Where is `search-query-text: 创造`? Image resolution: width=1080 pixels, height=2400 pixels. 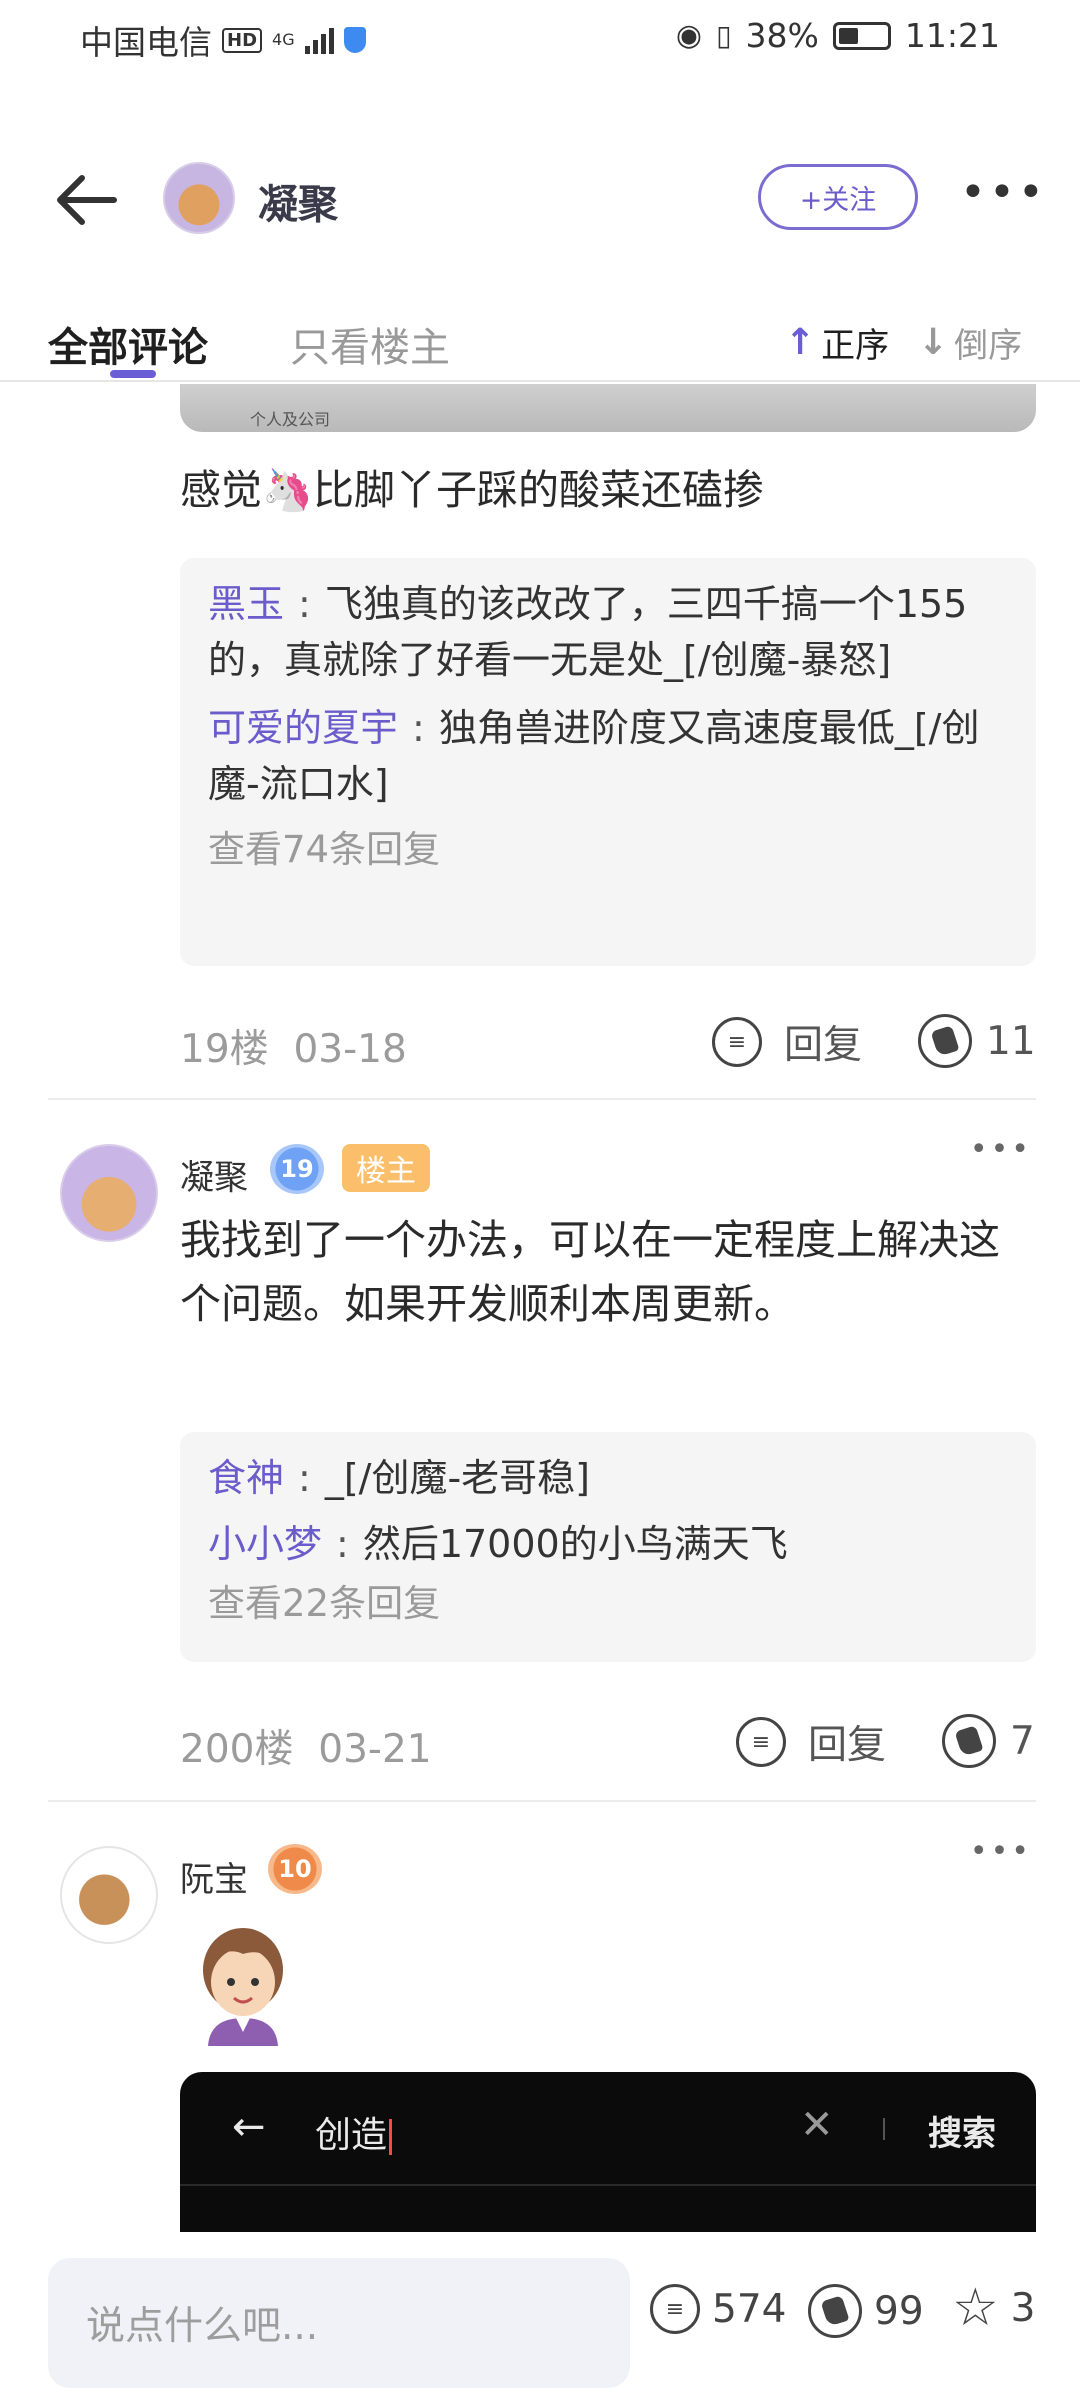 search-query-text: 创造 is located at coordinates (354, 2132).